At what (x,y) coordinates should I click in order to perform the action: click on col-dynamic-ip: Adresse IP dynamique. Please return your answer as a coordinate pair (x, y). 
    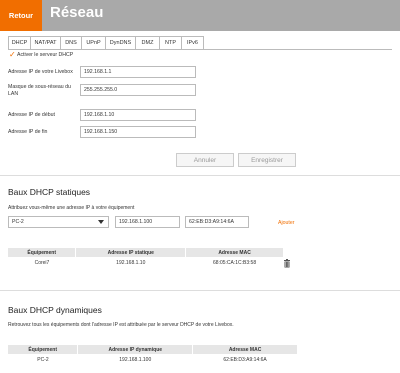
    Looking at the image, I should click on (135, 349).